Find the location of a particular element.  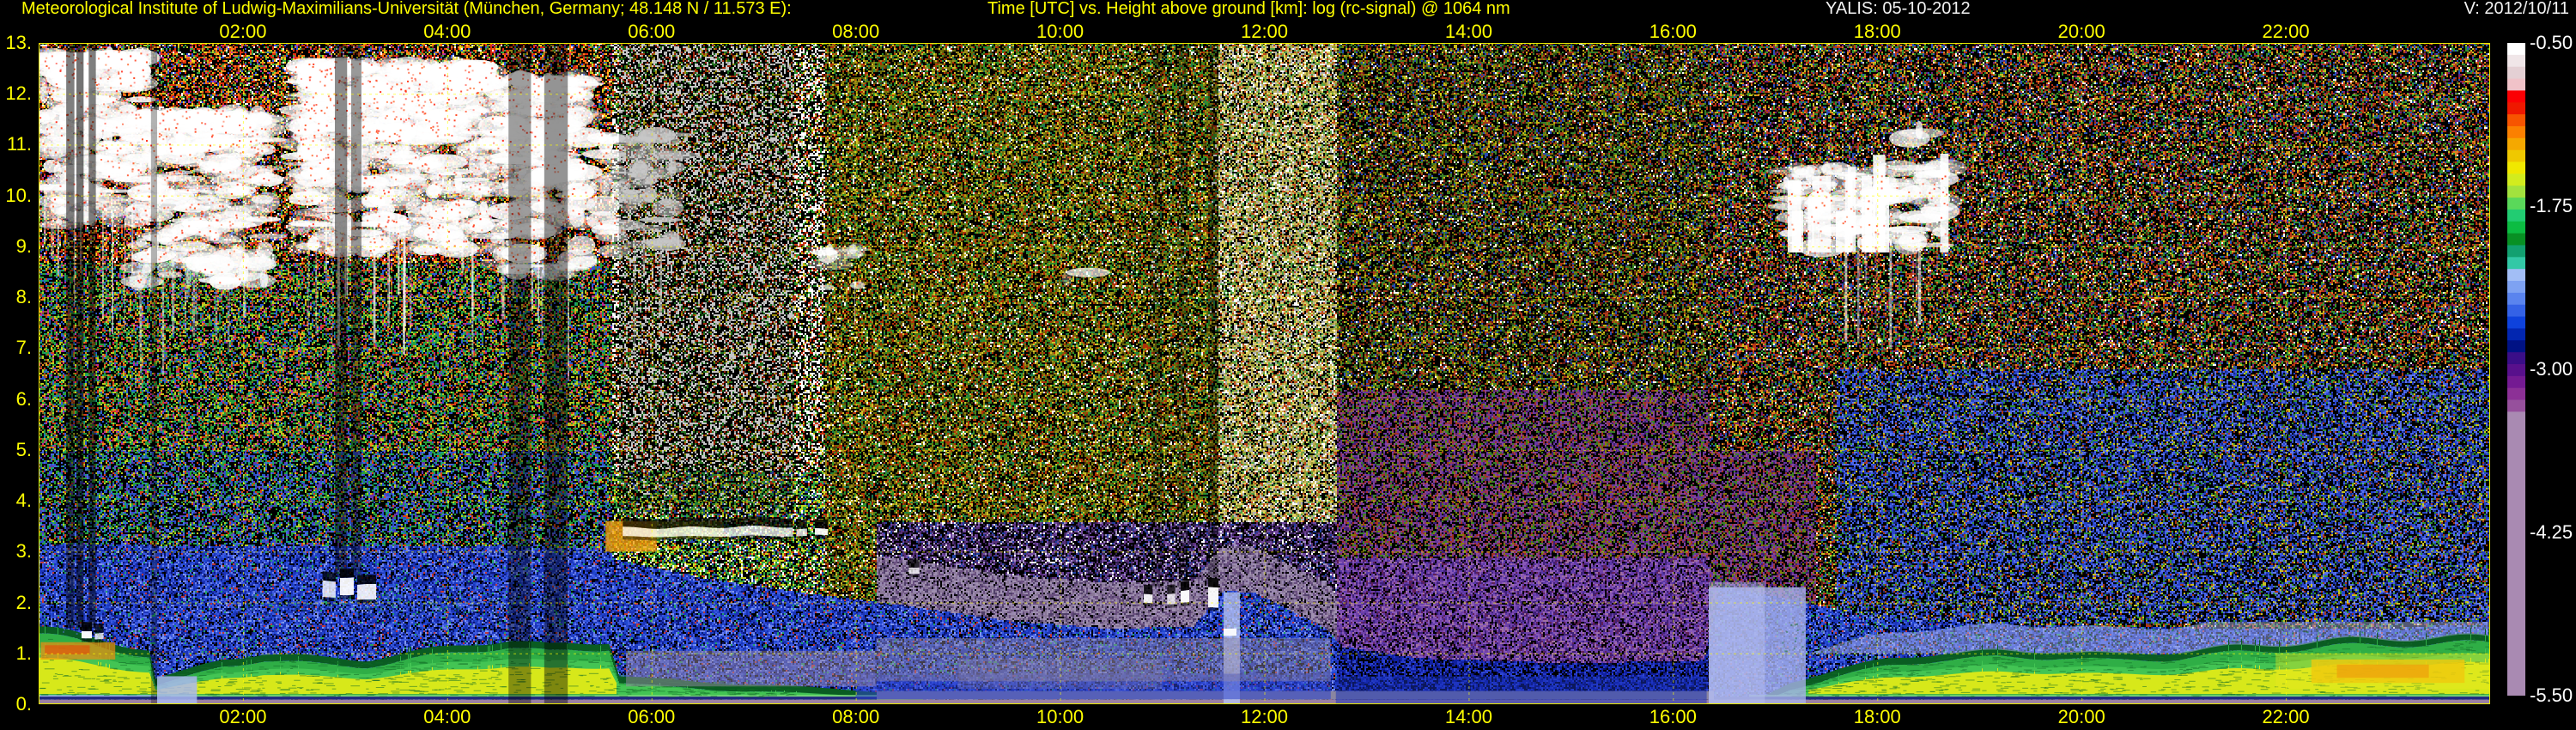

version-label: V: 2012/10/11 is located at coordinates (2516, 9).